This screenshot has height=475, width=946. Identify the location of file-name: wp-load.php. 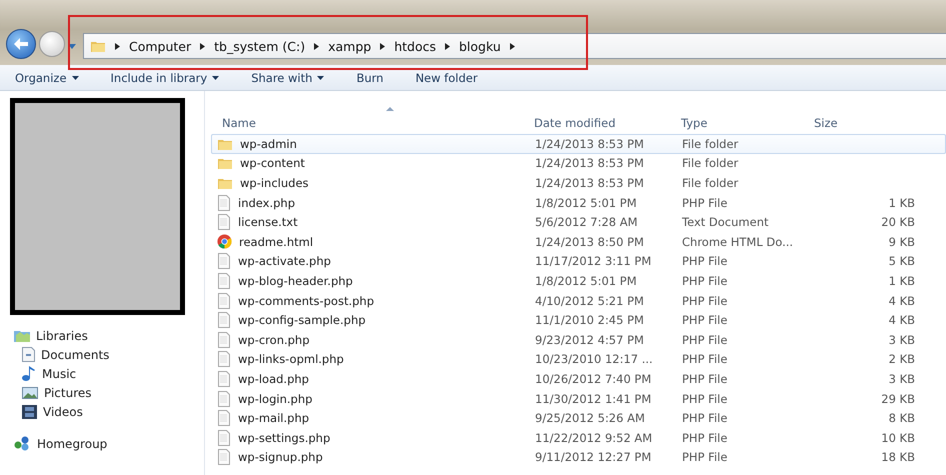
(273, 379).